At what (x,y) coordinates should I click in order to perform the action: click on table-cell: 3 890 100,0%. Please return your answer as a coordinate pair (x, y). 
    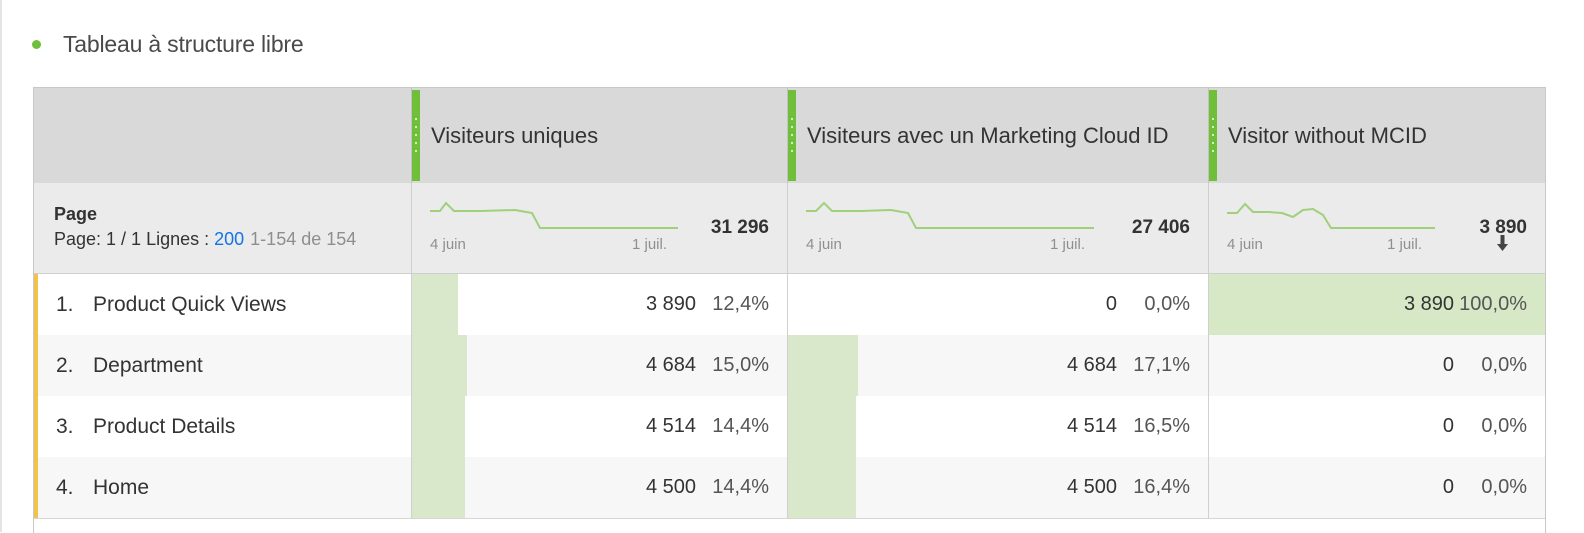
    Looking at the image, I should click on (1376, 304).